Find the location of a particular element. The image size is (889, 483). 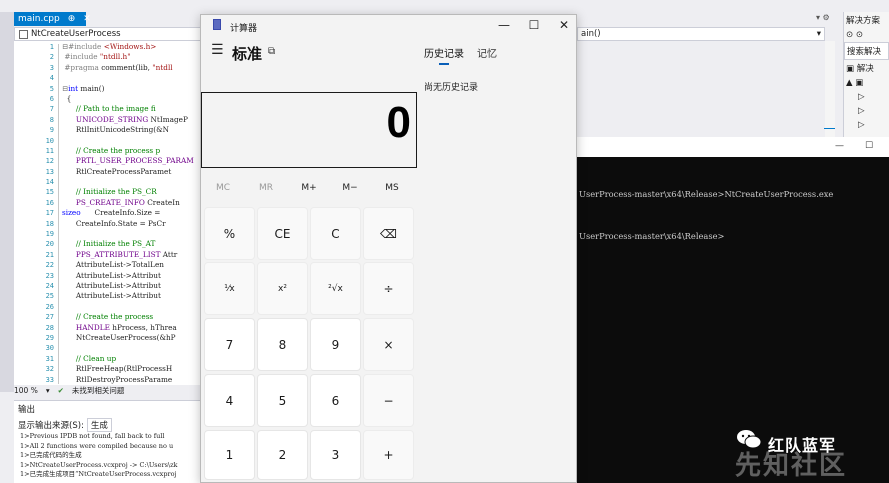

memory-clear-button: MC is located at coordinates (223, 188).